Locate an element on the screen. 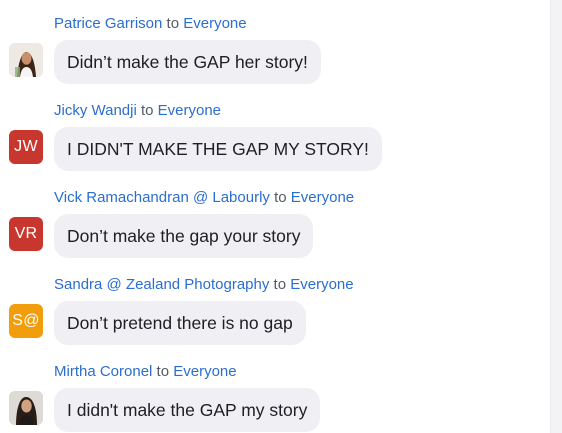  avatar-initials: JW is located at coordinates (26, 147).